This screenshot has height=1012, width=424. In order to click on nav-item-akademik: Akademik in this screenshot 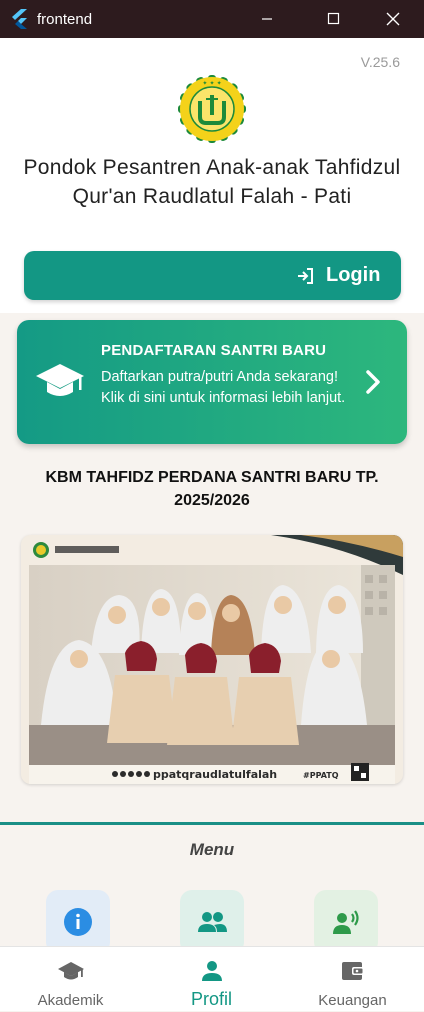, I will do `click(70, 979)`.